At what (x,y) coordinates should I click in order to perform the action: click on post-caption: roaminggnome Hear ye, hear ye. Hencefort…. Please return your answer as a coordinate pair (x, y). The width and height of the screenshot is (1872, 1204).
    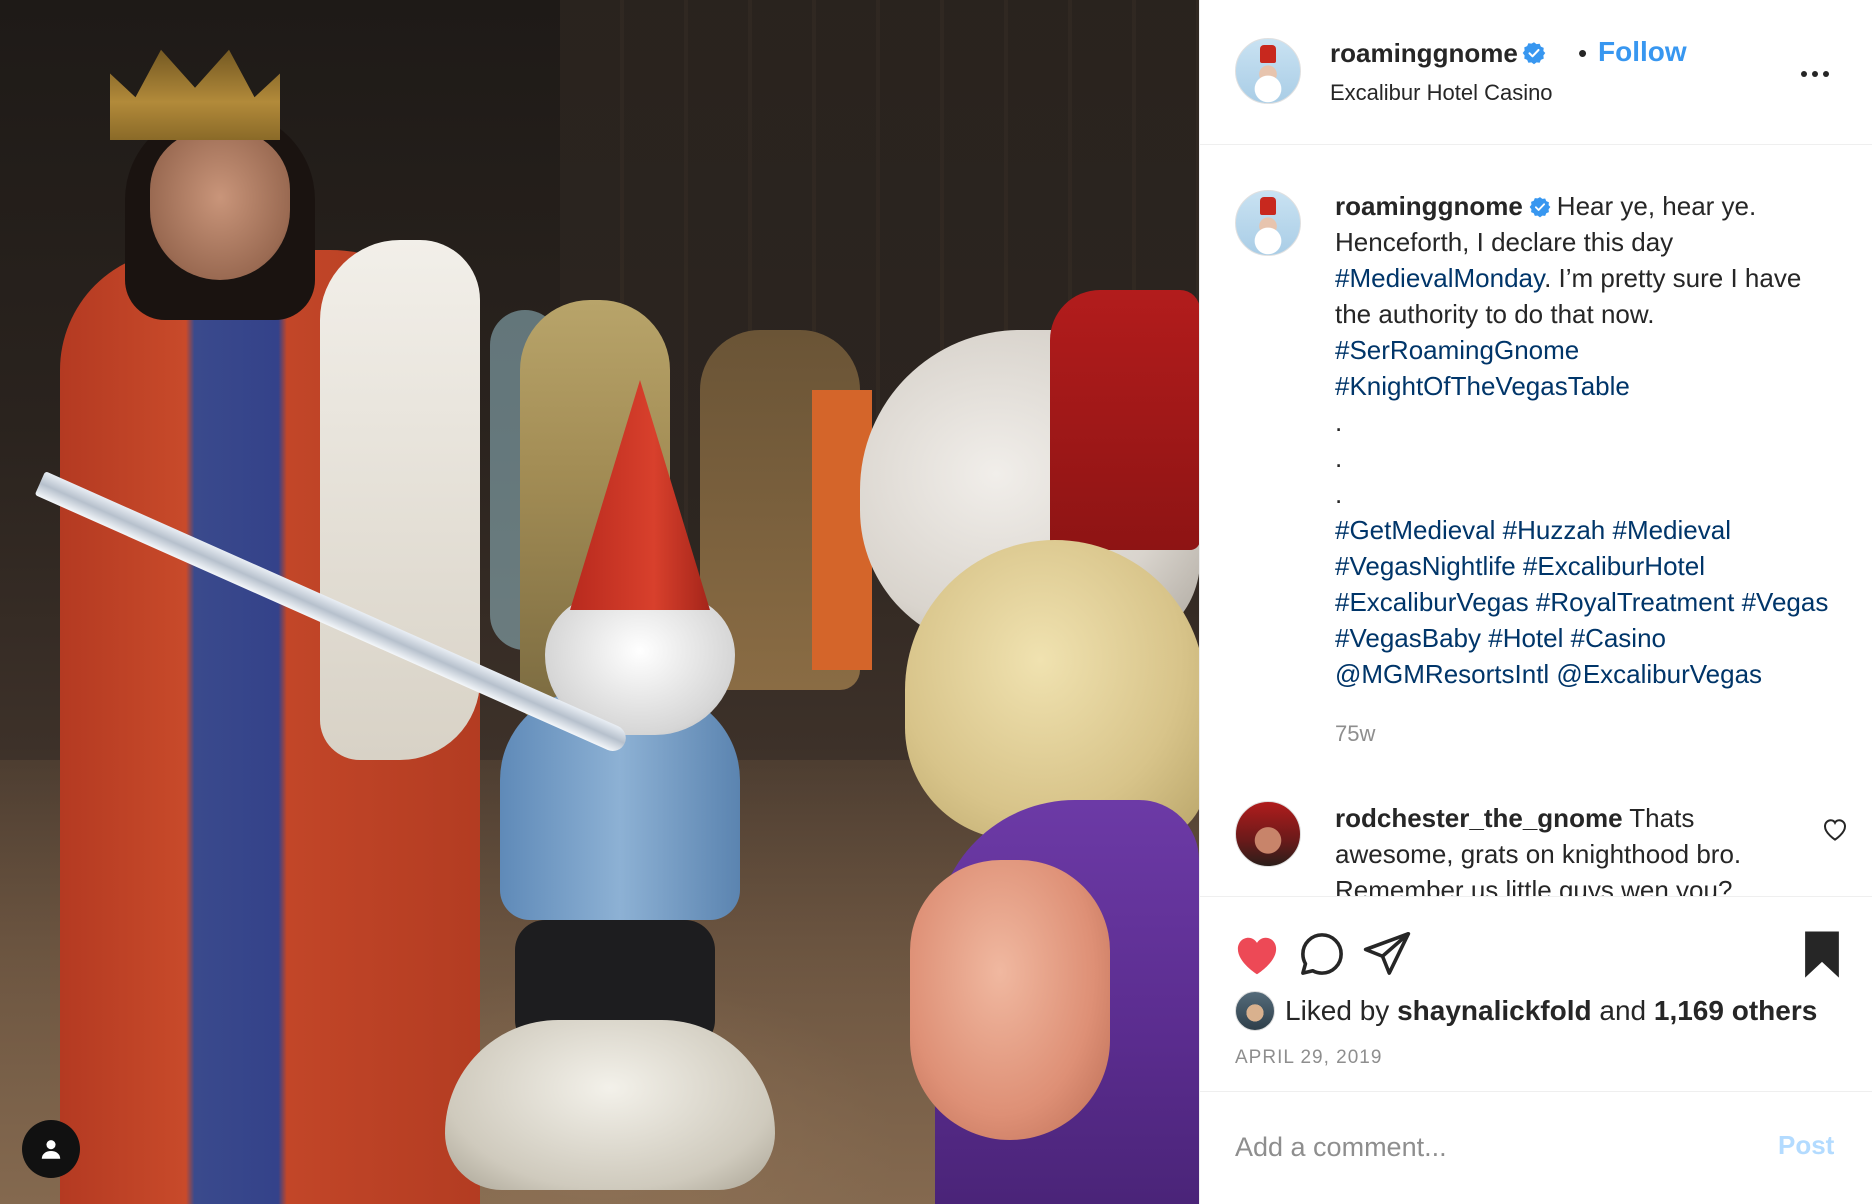
    Looking at the image, I should click on (1585, 440).